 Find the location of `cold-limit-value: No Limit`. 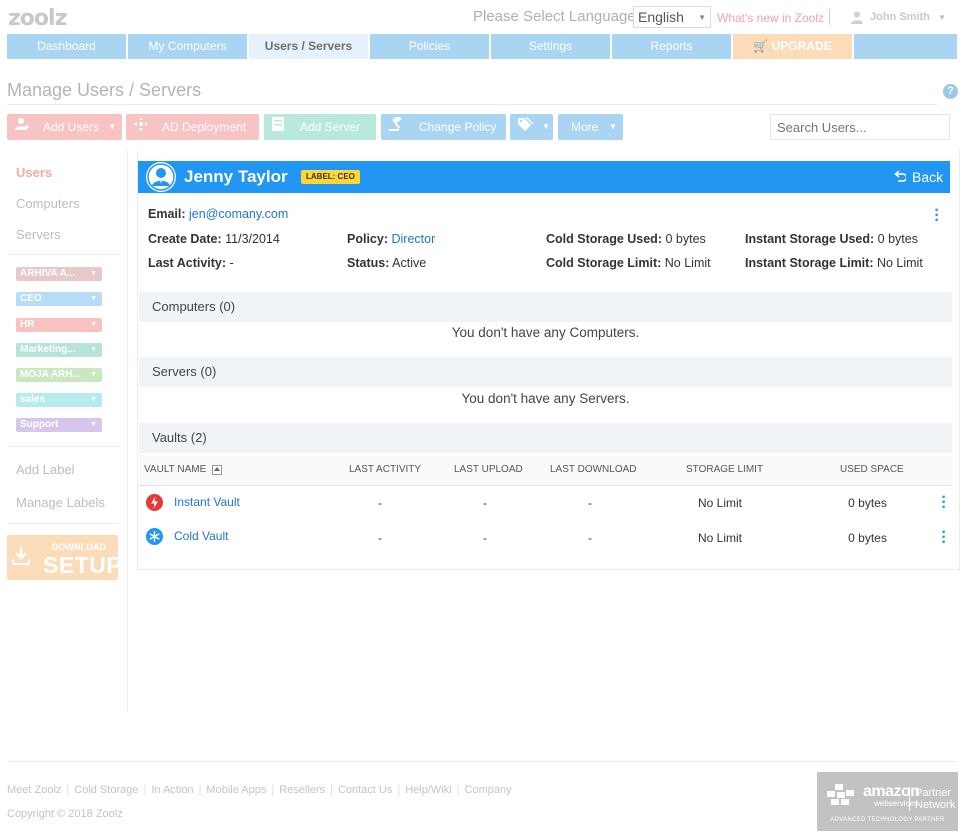

cold-limit-value: No Limit is located at coordinates (687, 263).